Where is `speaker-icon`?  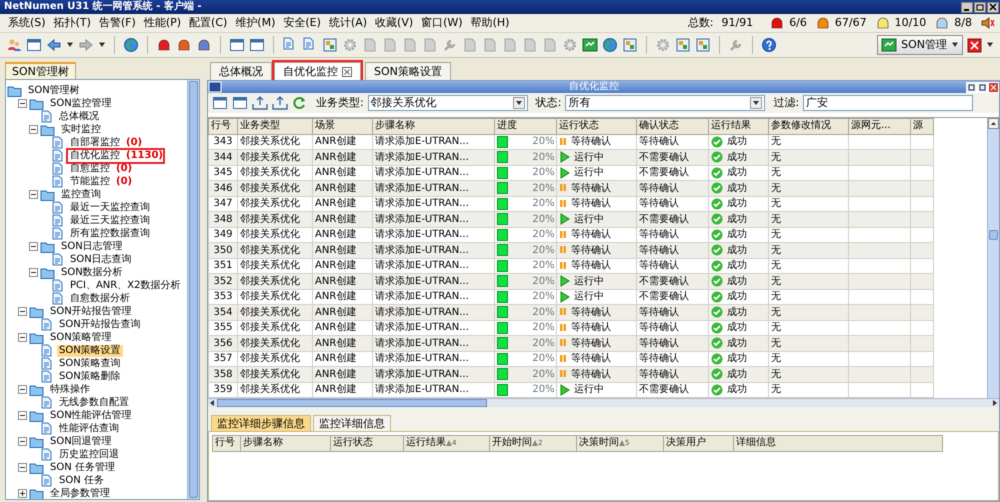 speaker-icon is located at coordinates (988, 23).